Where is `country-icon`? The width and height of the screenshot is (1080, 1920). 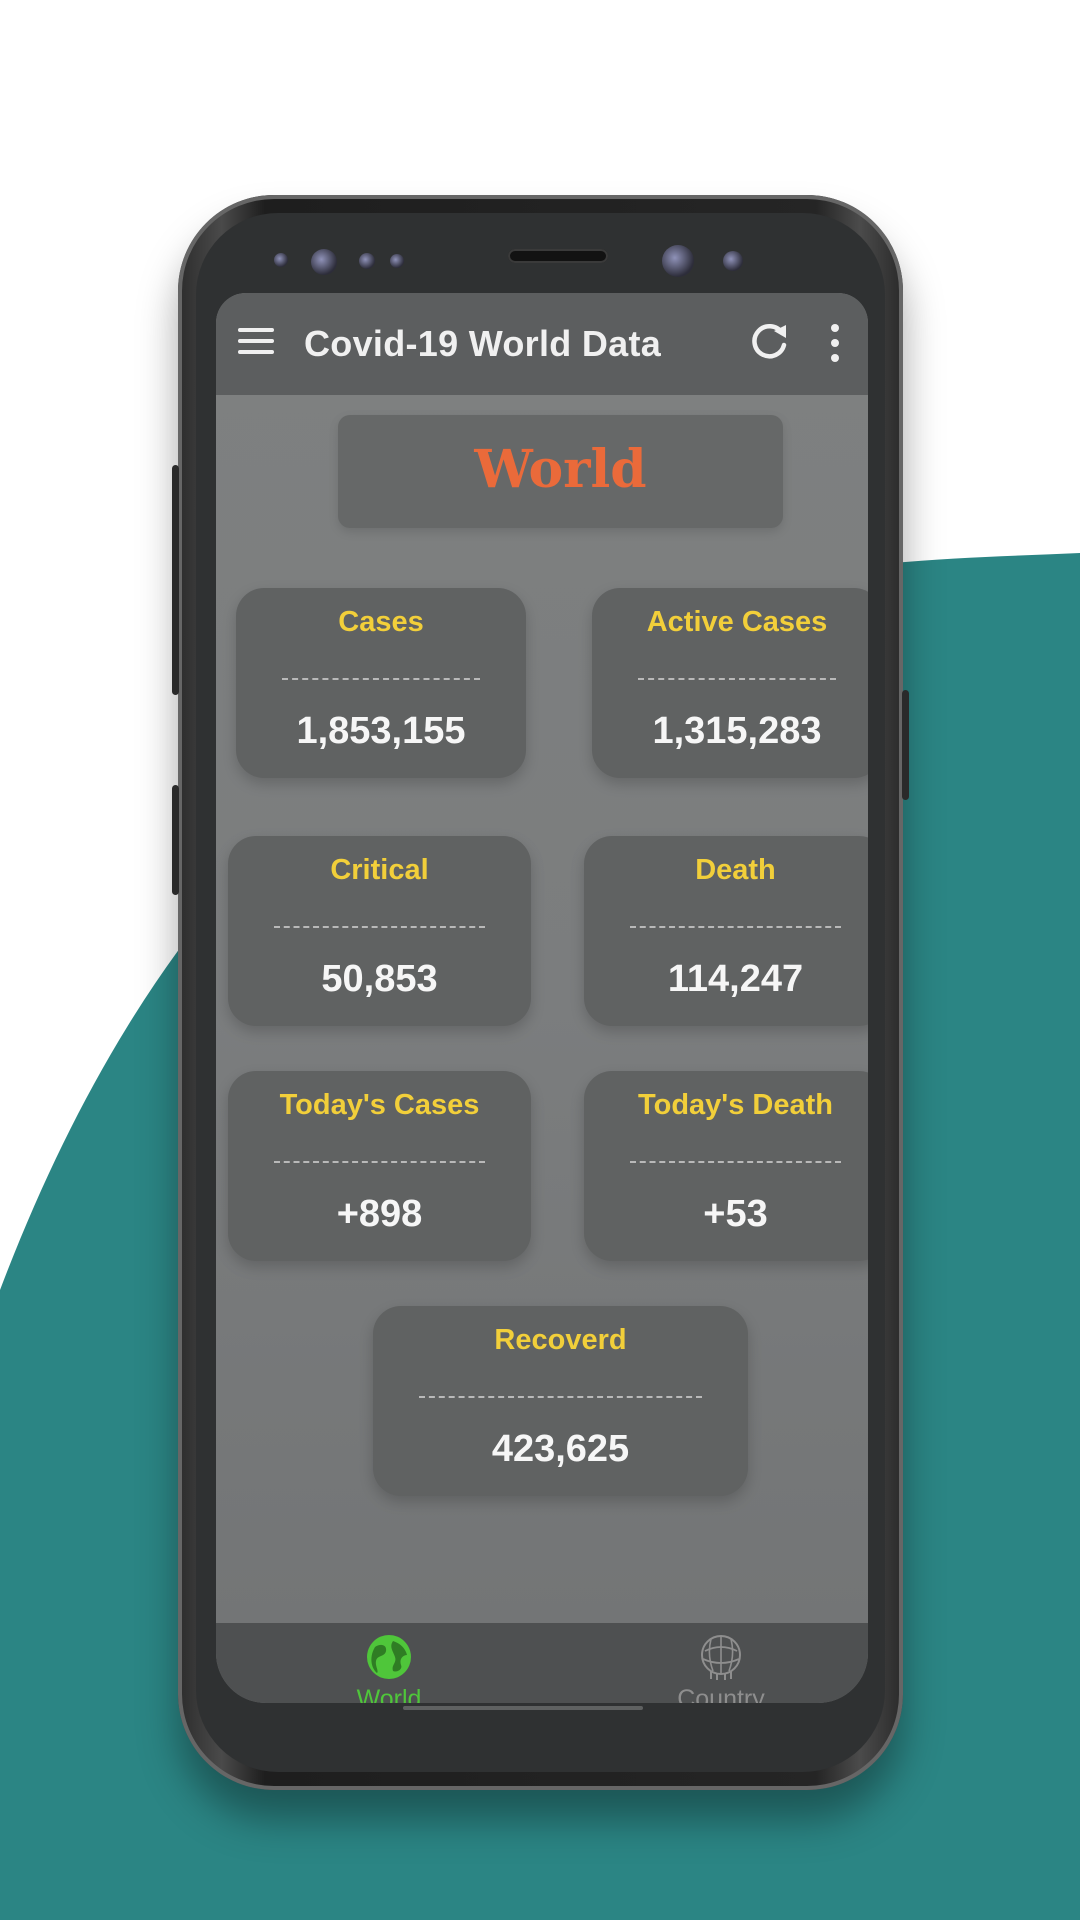 country-icon is located at coordinates (721, 1657).